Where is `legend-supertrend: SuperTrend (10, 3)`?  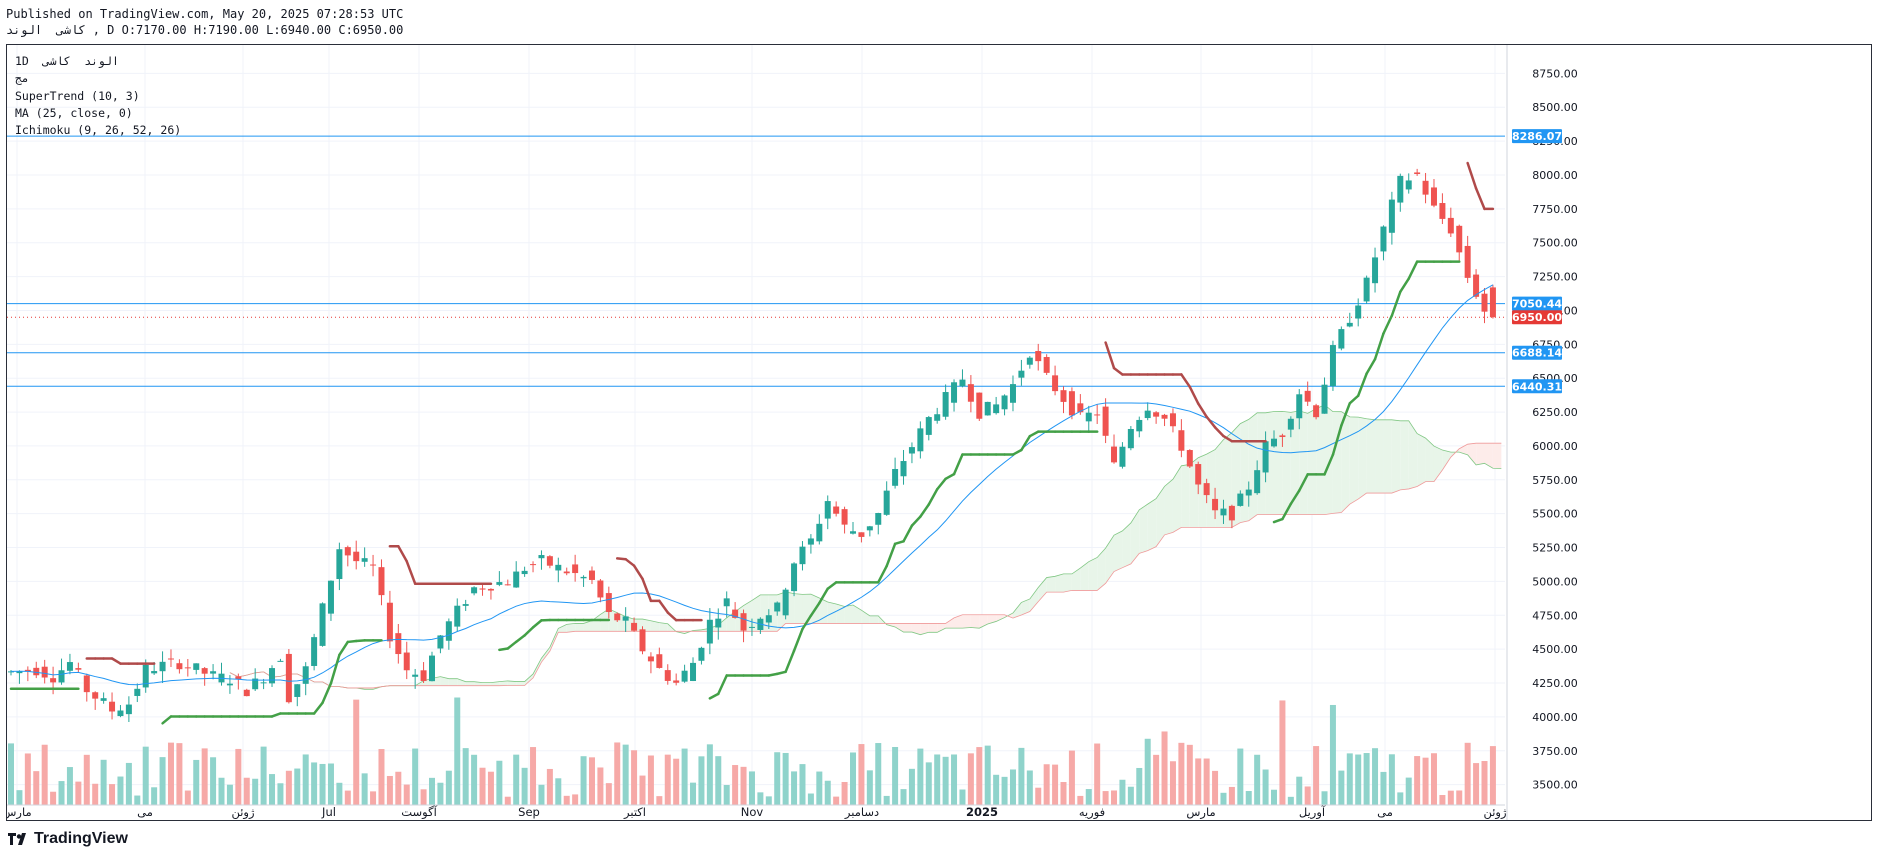
legend-supertrend: SuperTrend (10, 3) is located at coordinates (98, 96).